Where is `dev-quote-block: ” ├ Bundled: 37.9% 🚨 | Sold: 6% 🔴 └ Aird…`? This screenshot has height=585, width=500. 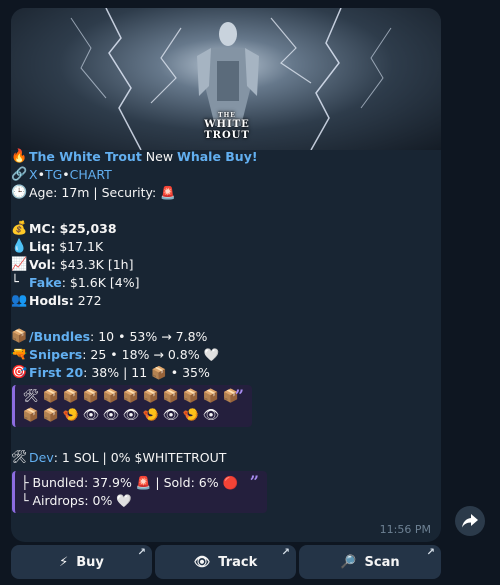 dev-quote-block: ” ├ Bundled: 37.9% 🚨 | Sold: 6% 🔴 └ Aird… is located at coordinates (139, 492).